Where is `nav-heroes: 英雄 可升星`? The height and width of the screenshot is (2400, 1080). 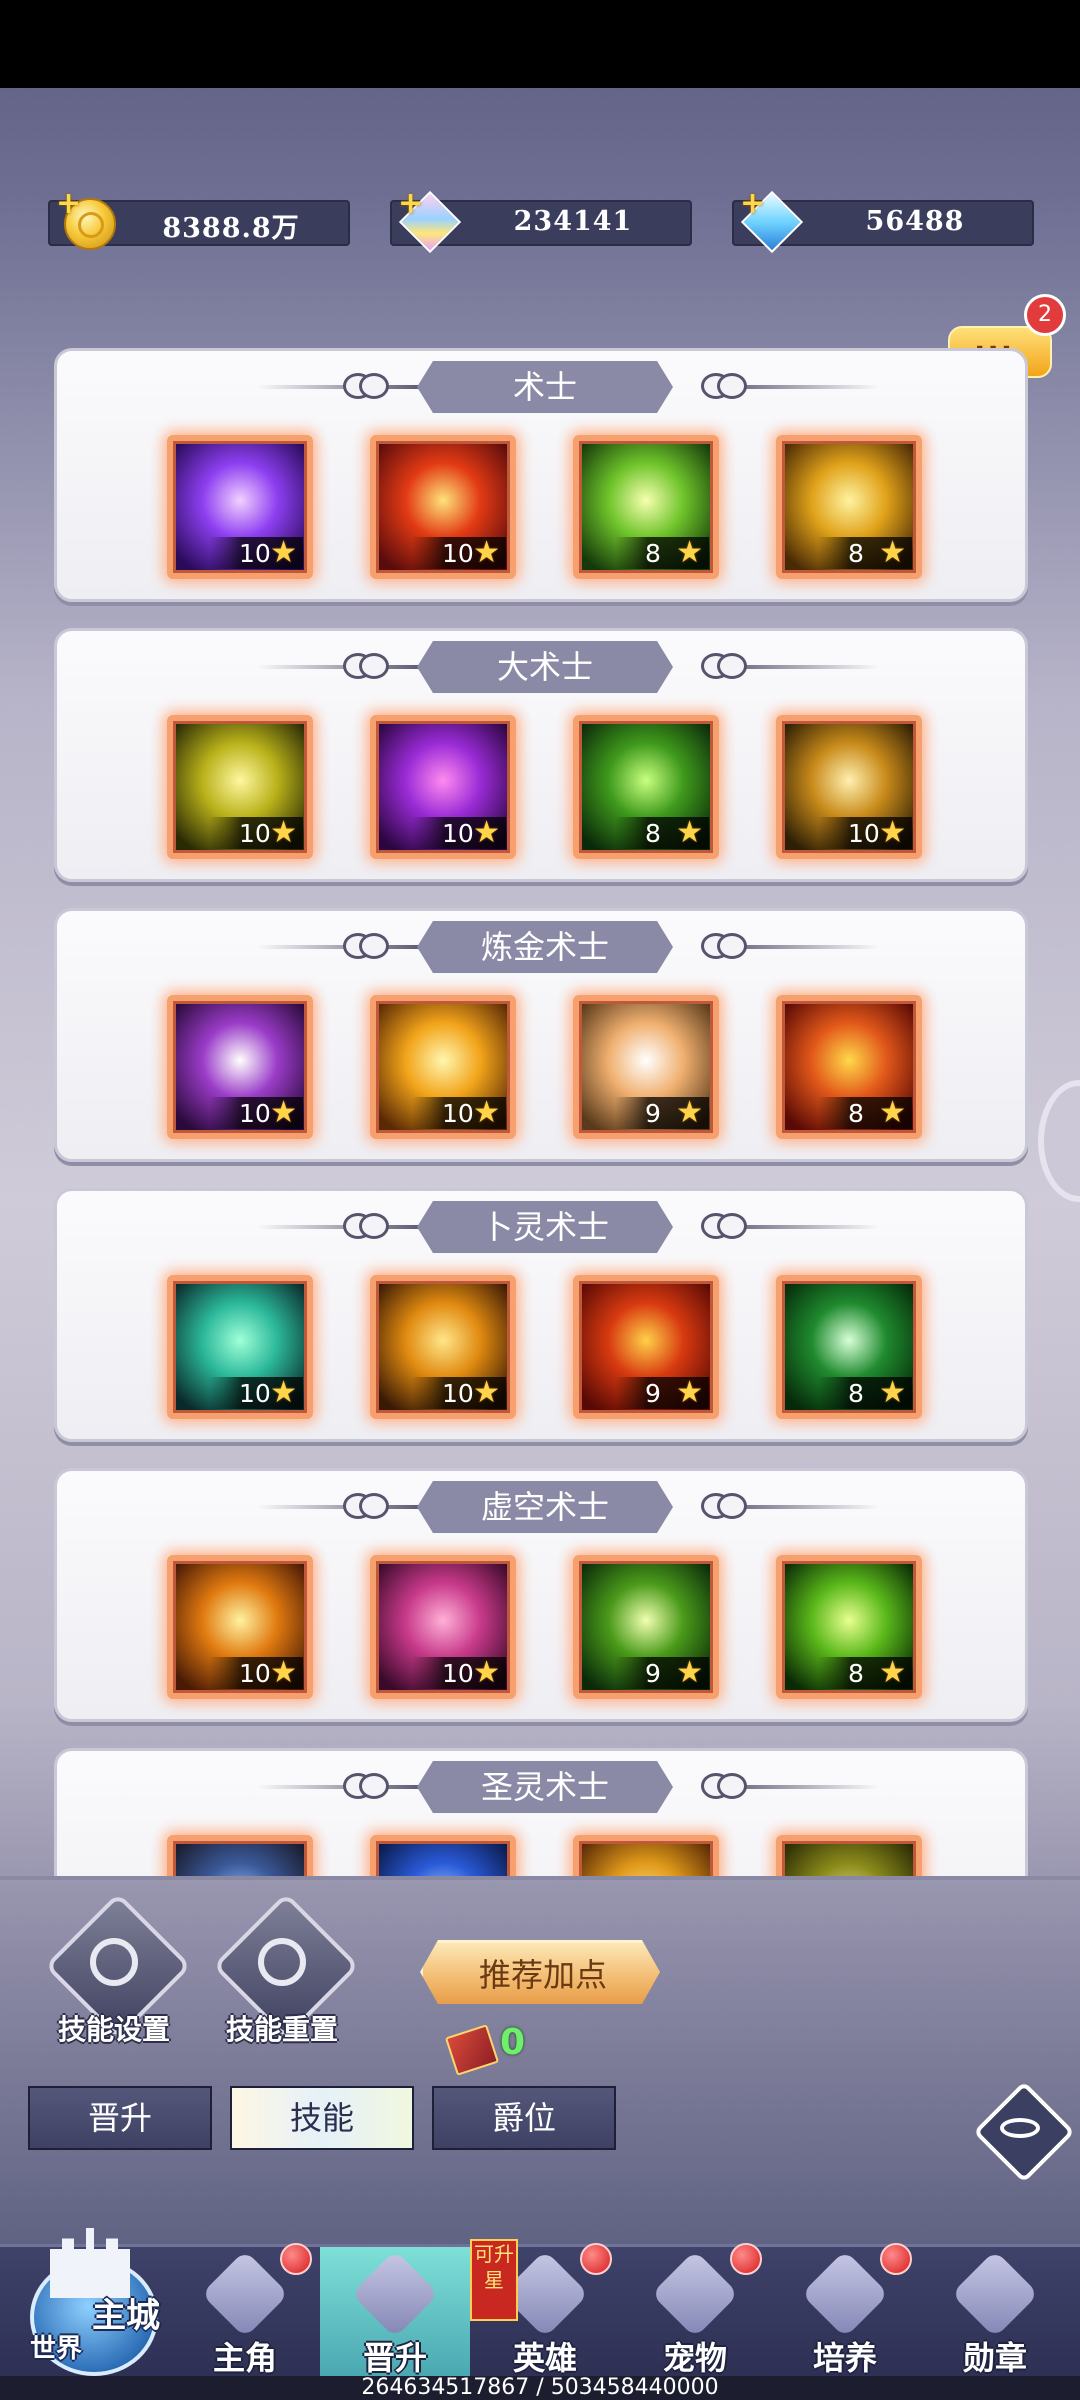
nav-heroes: 英雄 可升星 is located at coordinates (545, 2313).